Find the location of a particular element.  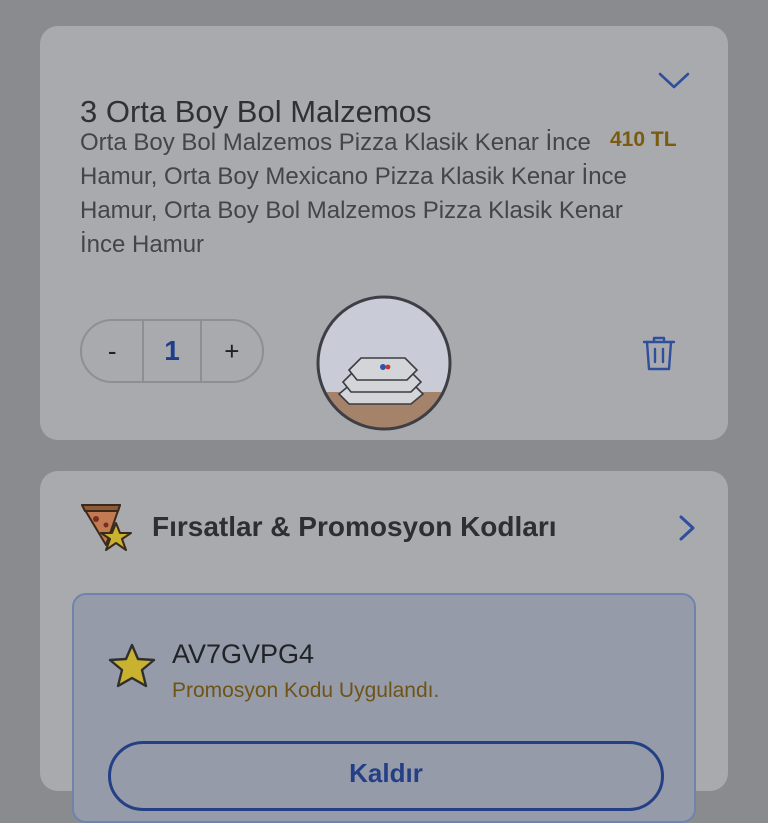

order-item-title: 3 Orta Boy Bol Malzemos is located at coordinates (256, 111).